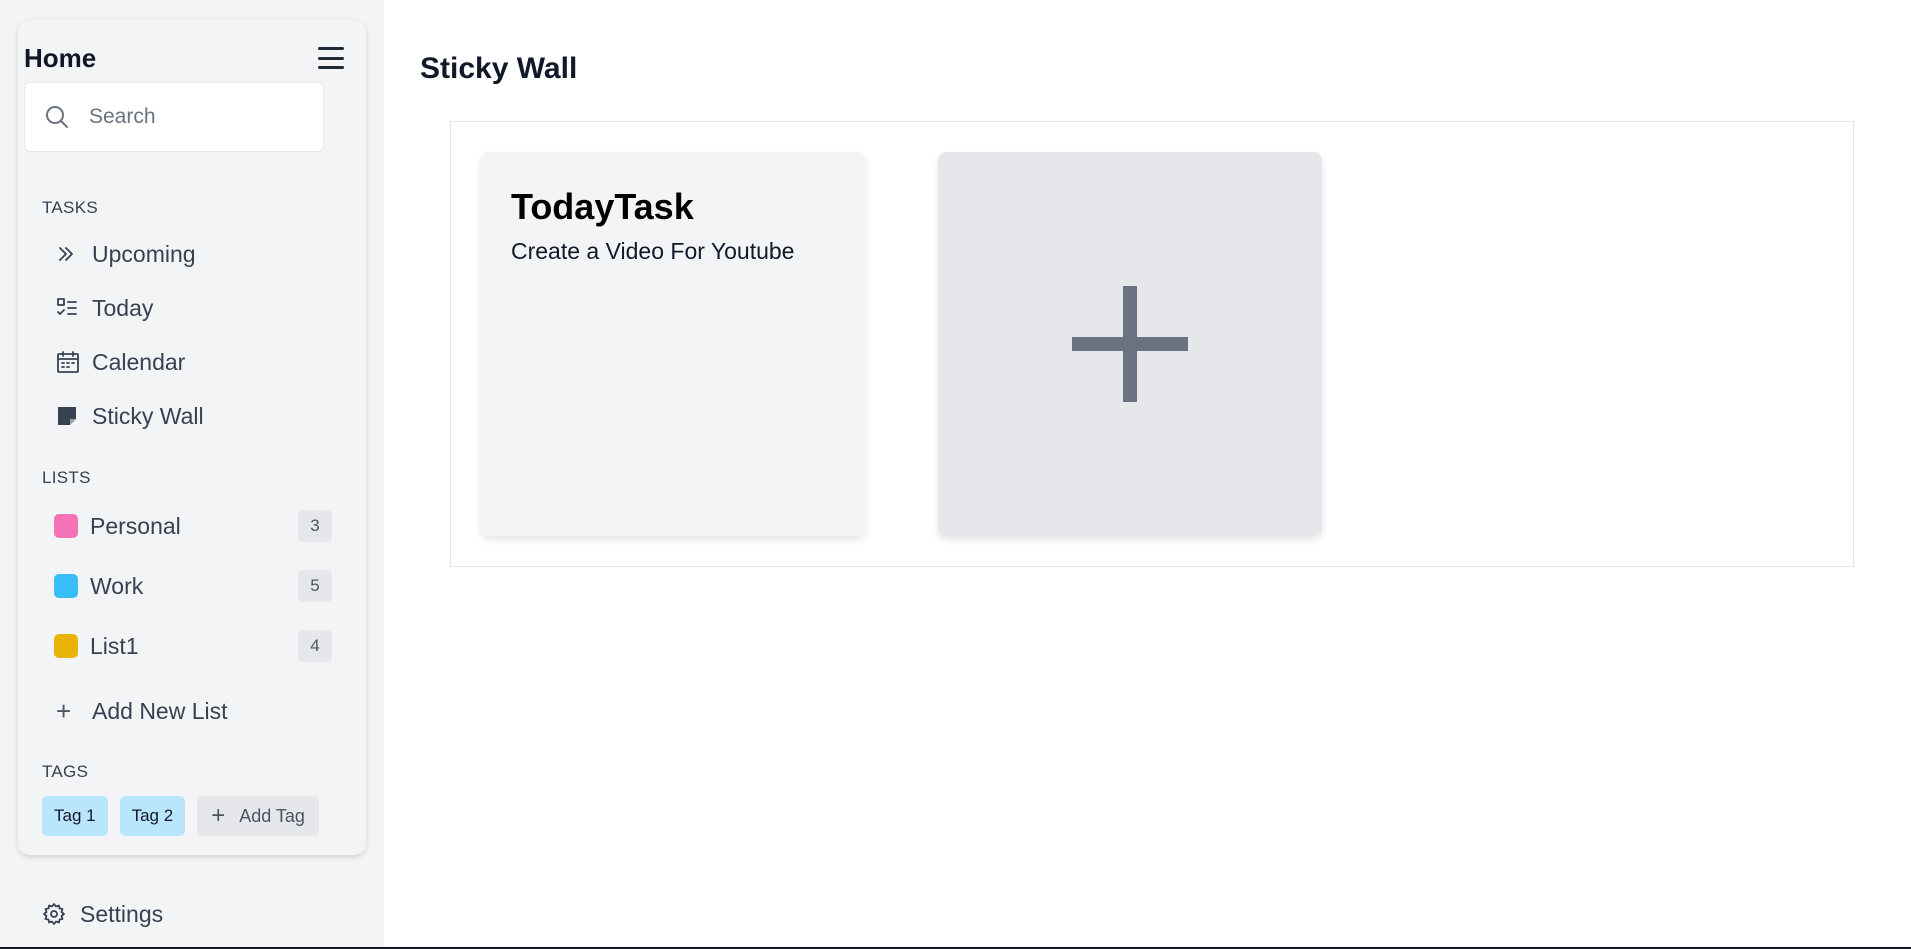  Describe the element at coordinates (315, 526) in the screenshot. I see `list-count-badge: 3` at that location.